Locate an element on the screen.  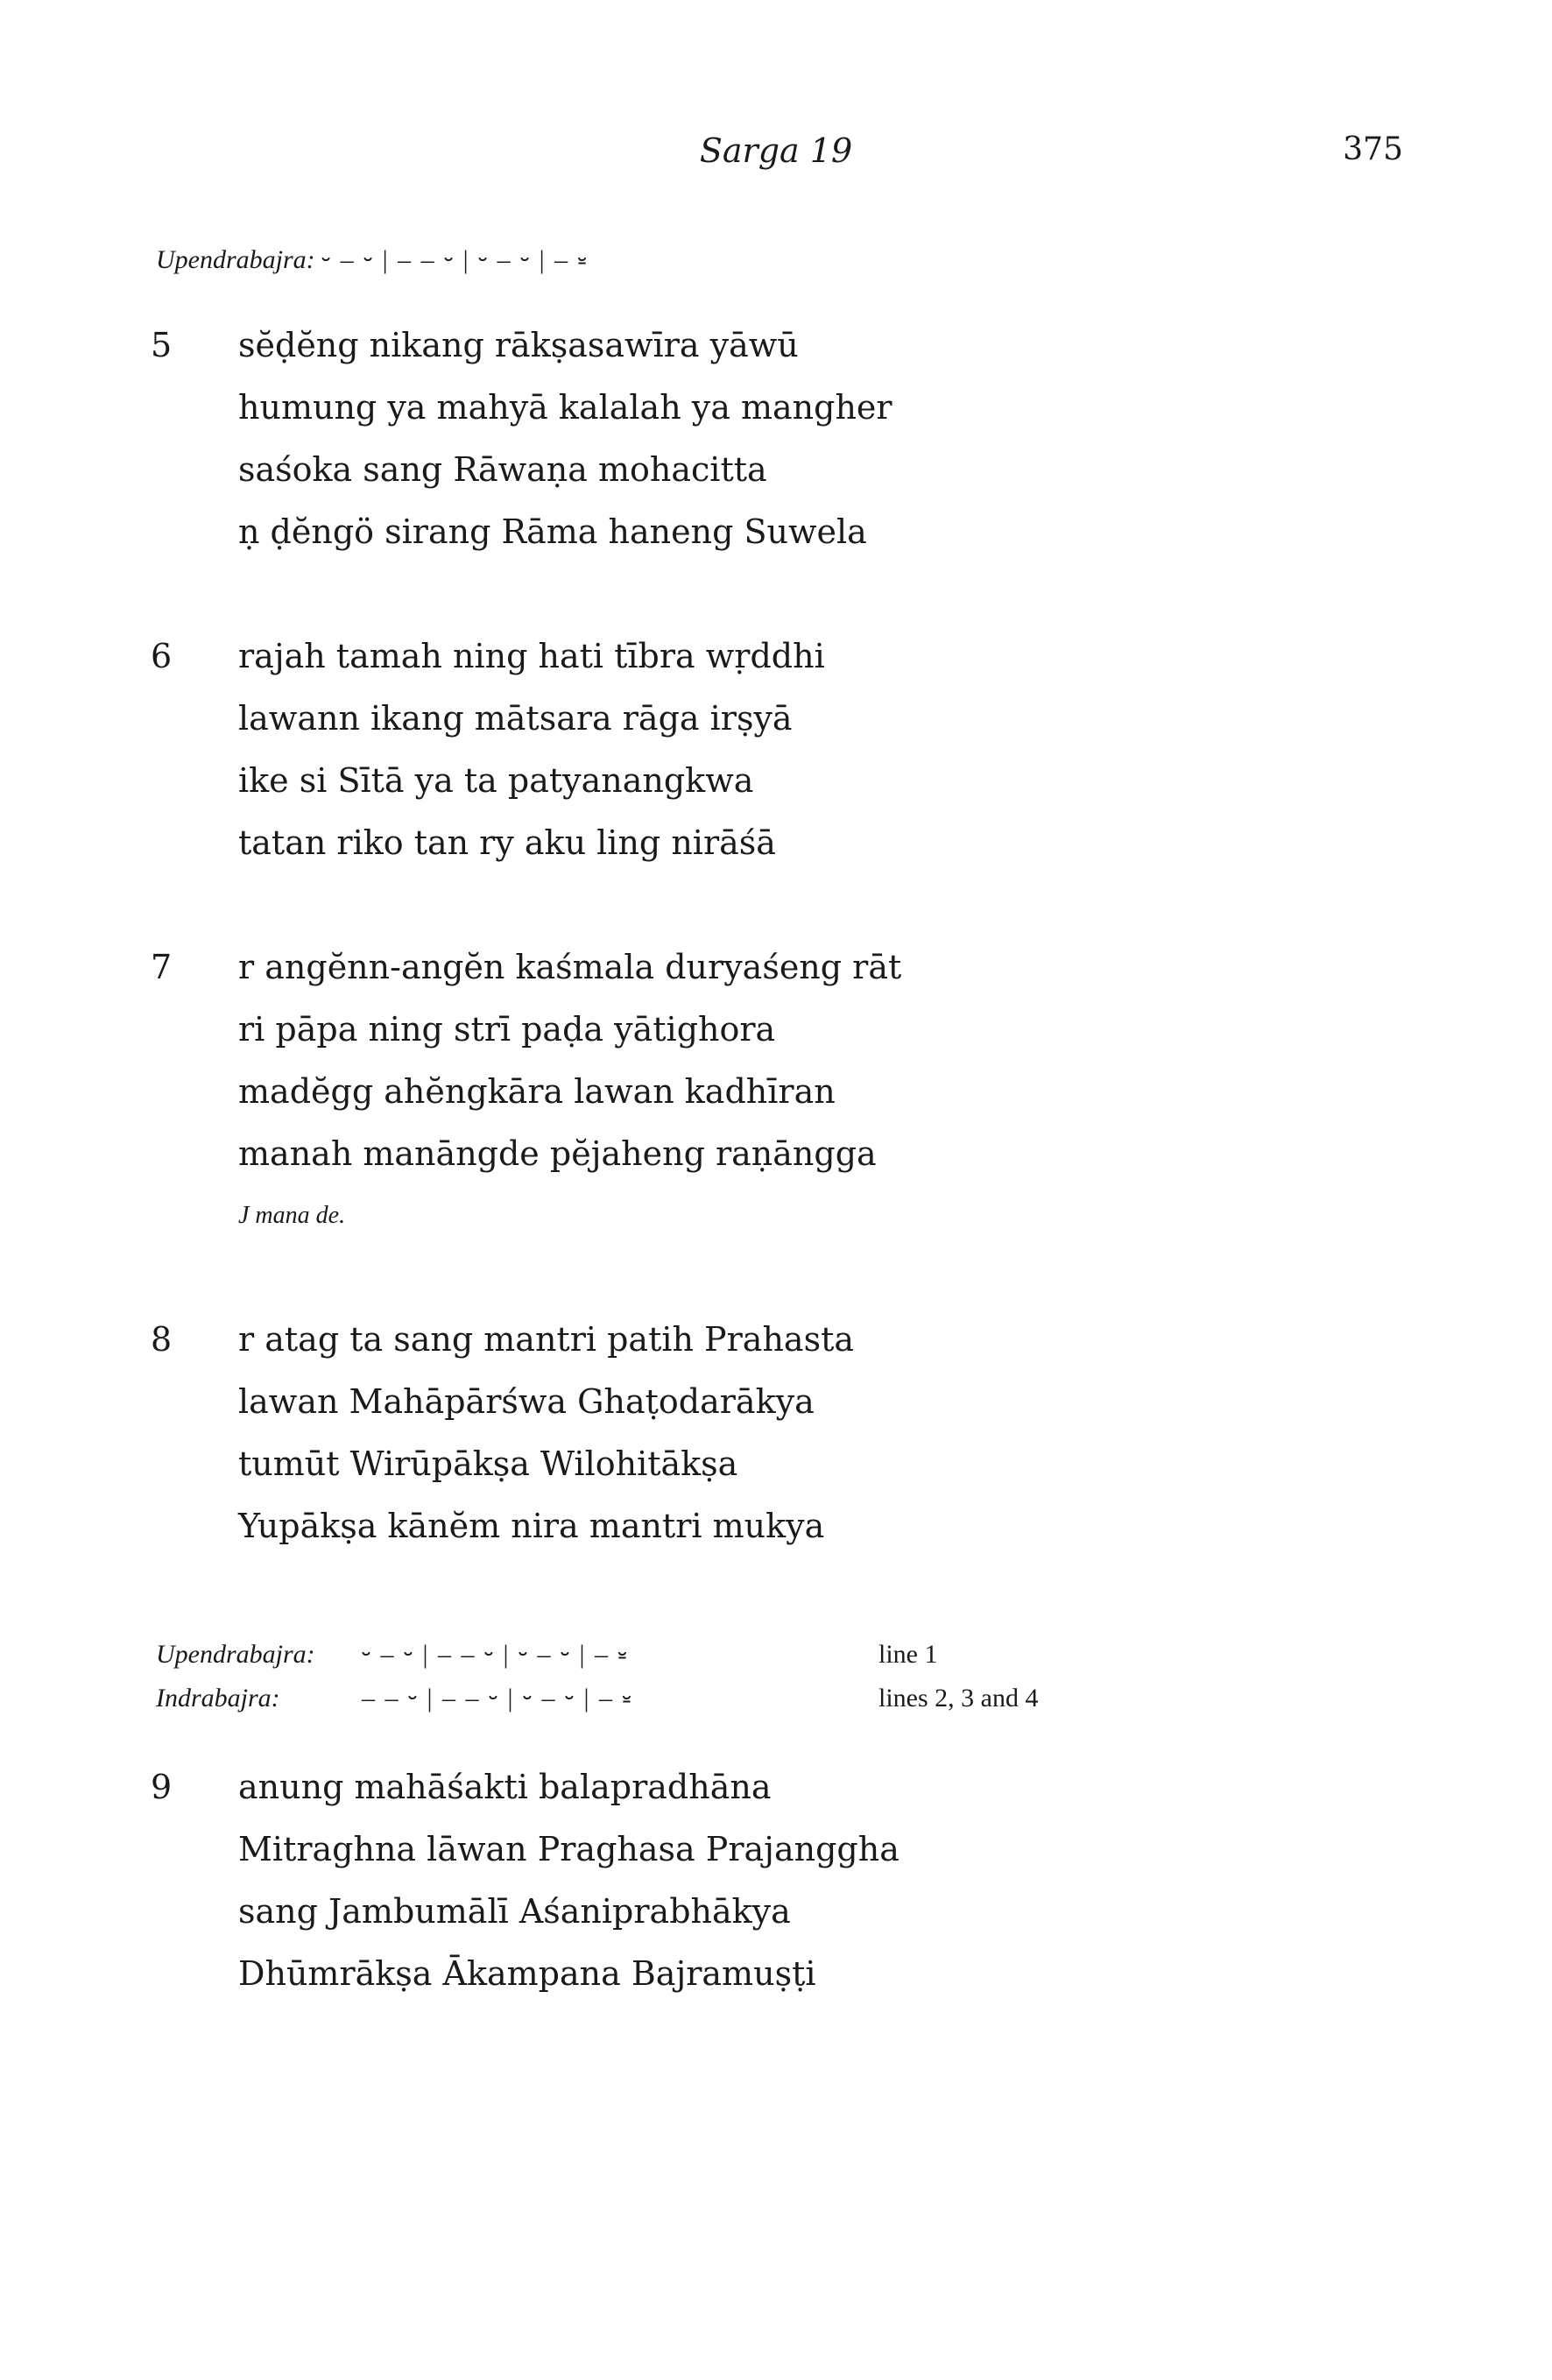
stanza-number: 8 is located at coordinates (162, 1339).